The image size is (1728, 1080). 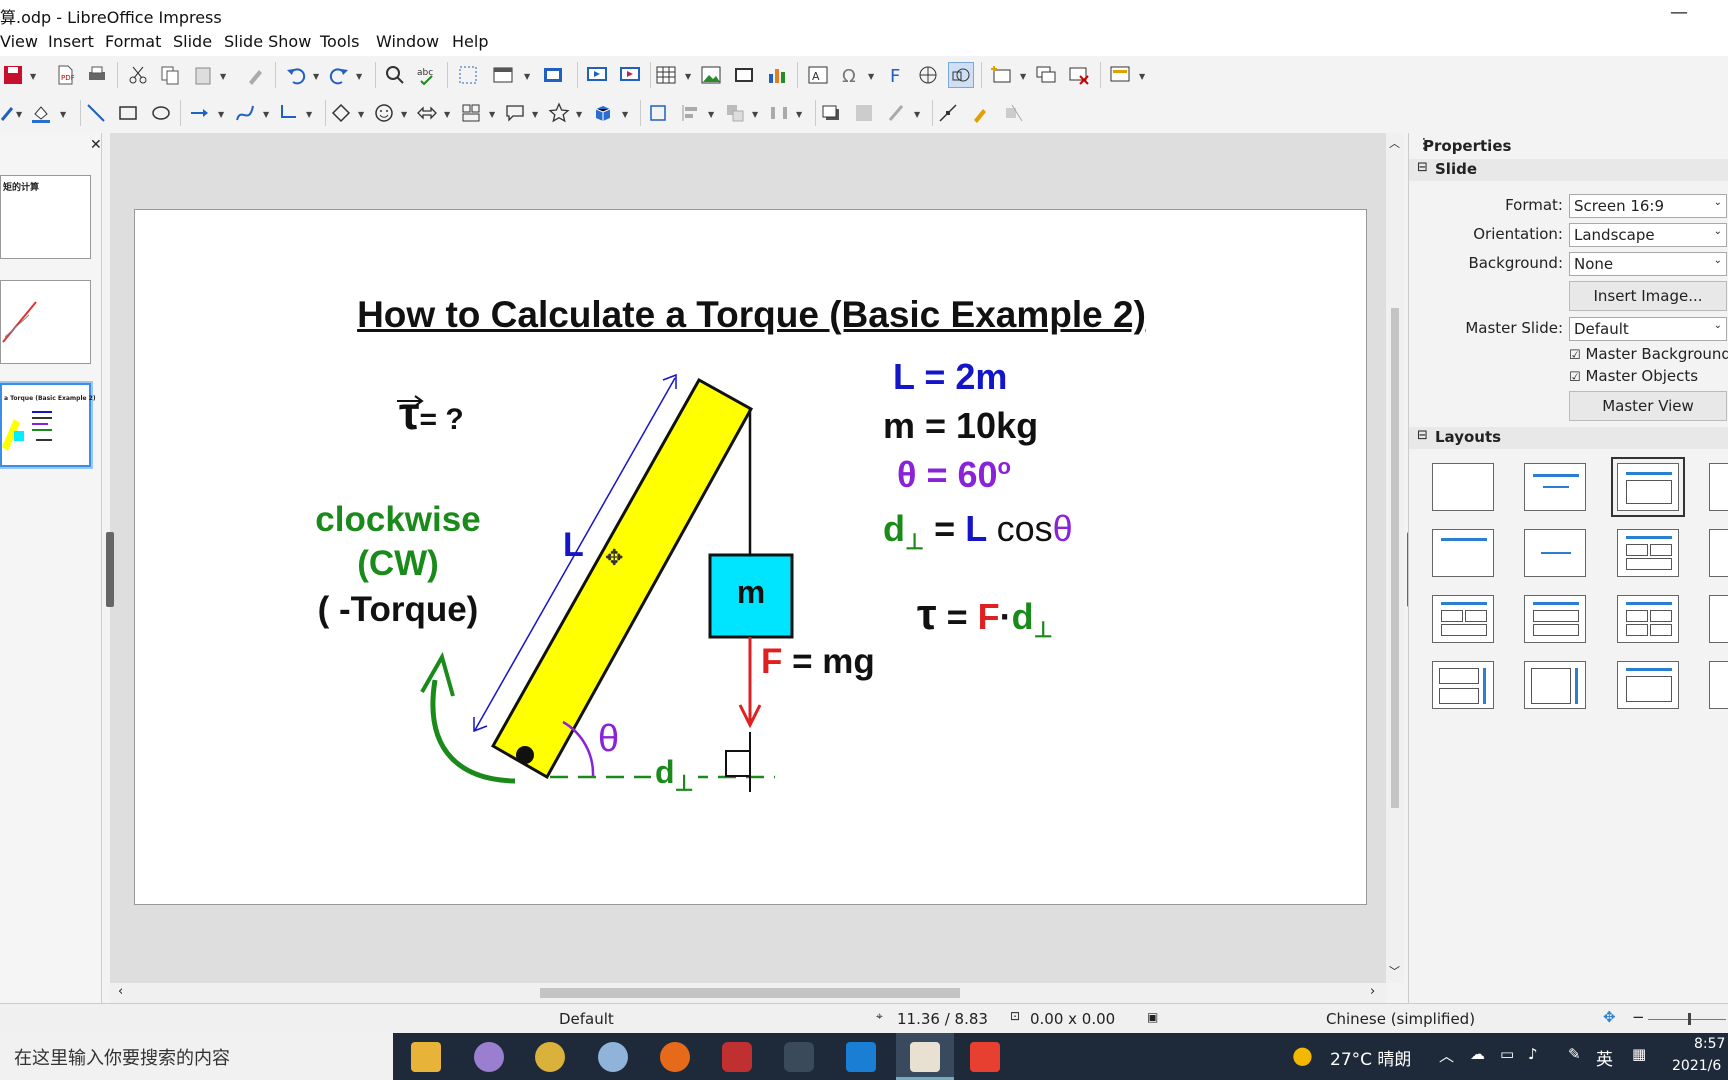 What do you see at coordinates (1687, 1019) in the screenshot?
I see `zoom-slider` at bounding box center [1687, 1019].